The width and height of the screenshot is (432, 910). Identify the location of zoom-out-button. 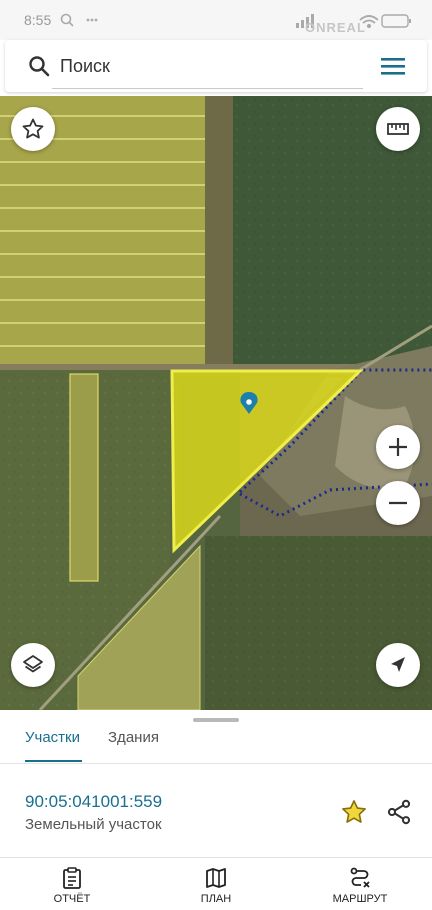
(398, 503).